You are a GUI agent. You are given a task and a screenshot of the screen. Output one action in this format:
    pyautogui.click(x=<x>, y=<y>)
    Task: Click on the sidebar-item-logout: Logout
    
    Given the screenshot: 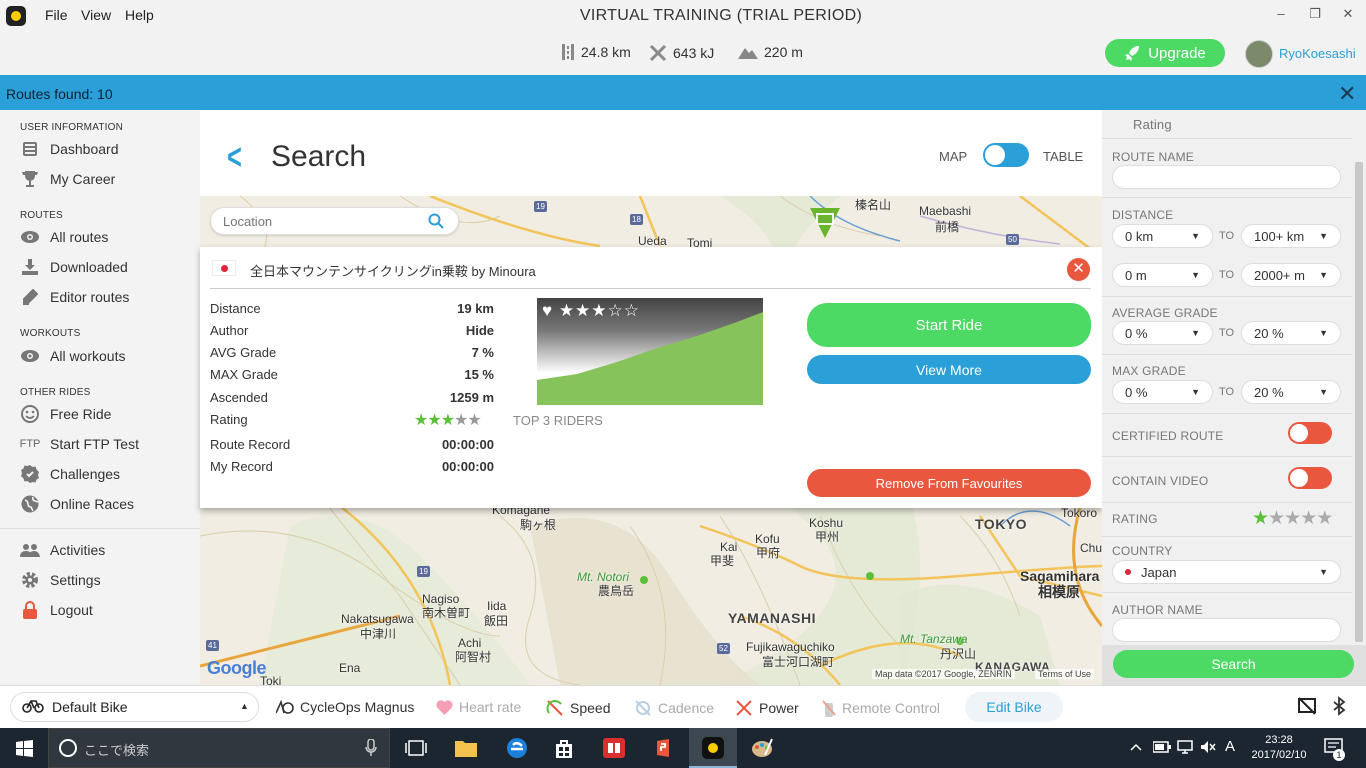 What is the action you would take?
    pyautogui.click(x=56, y=610)
    